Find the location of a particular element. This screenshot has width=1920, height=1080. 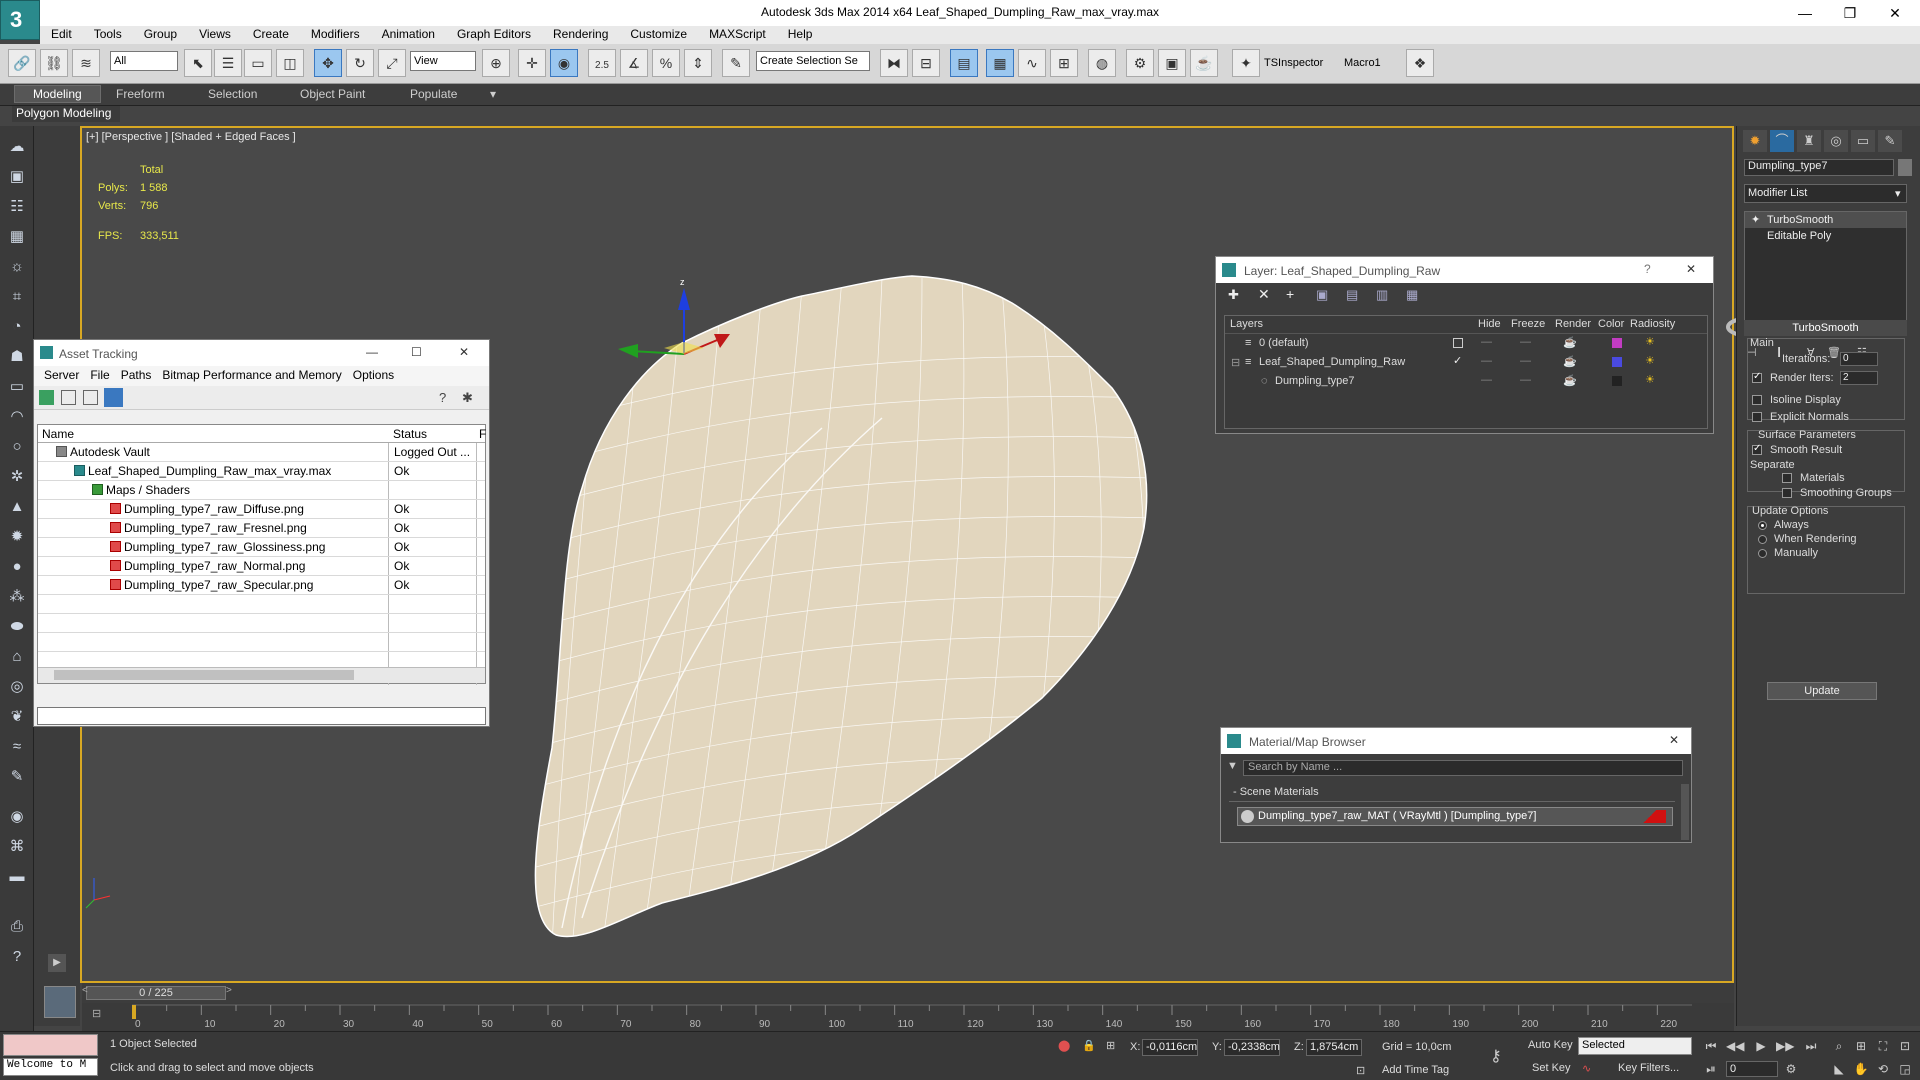

hf-icon: ≈ is located at coordinates (17, 747).